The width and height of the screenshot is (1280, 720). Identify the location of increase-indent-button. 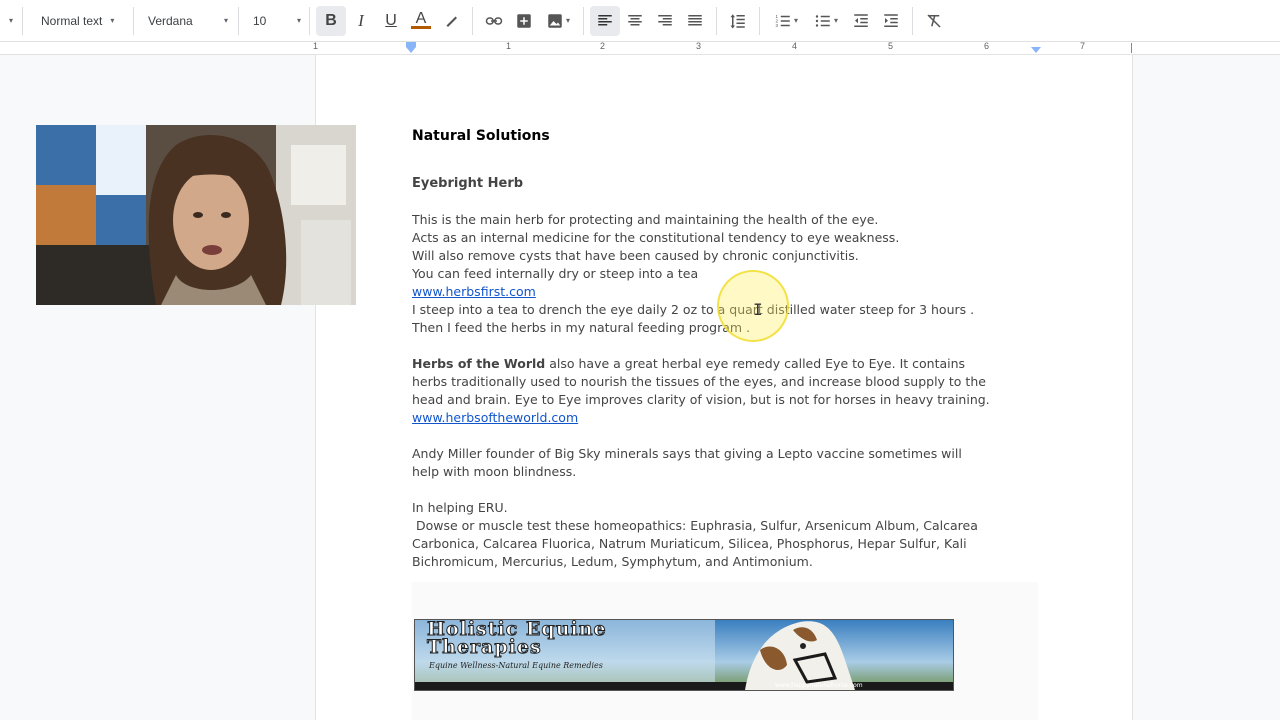
(891, 21).